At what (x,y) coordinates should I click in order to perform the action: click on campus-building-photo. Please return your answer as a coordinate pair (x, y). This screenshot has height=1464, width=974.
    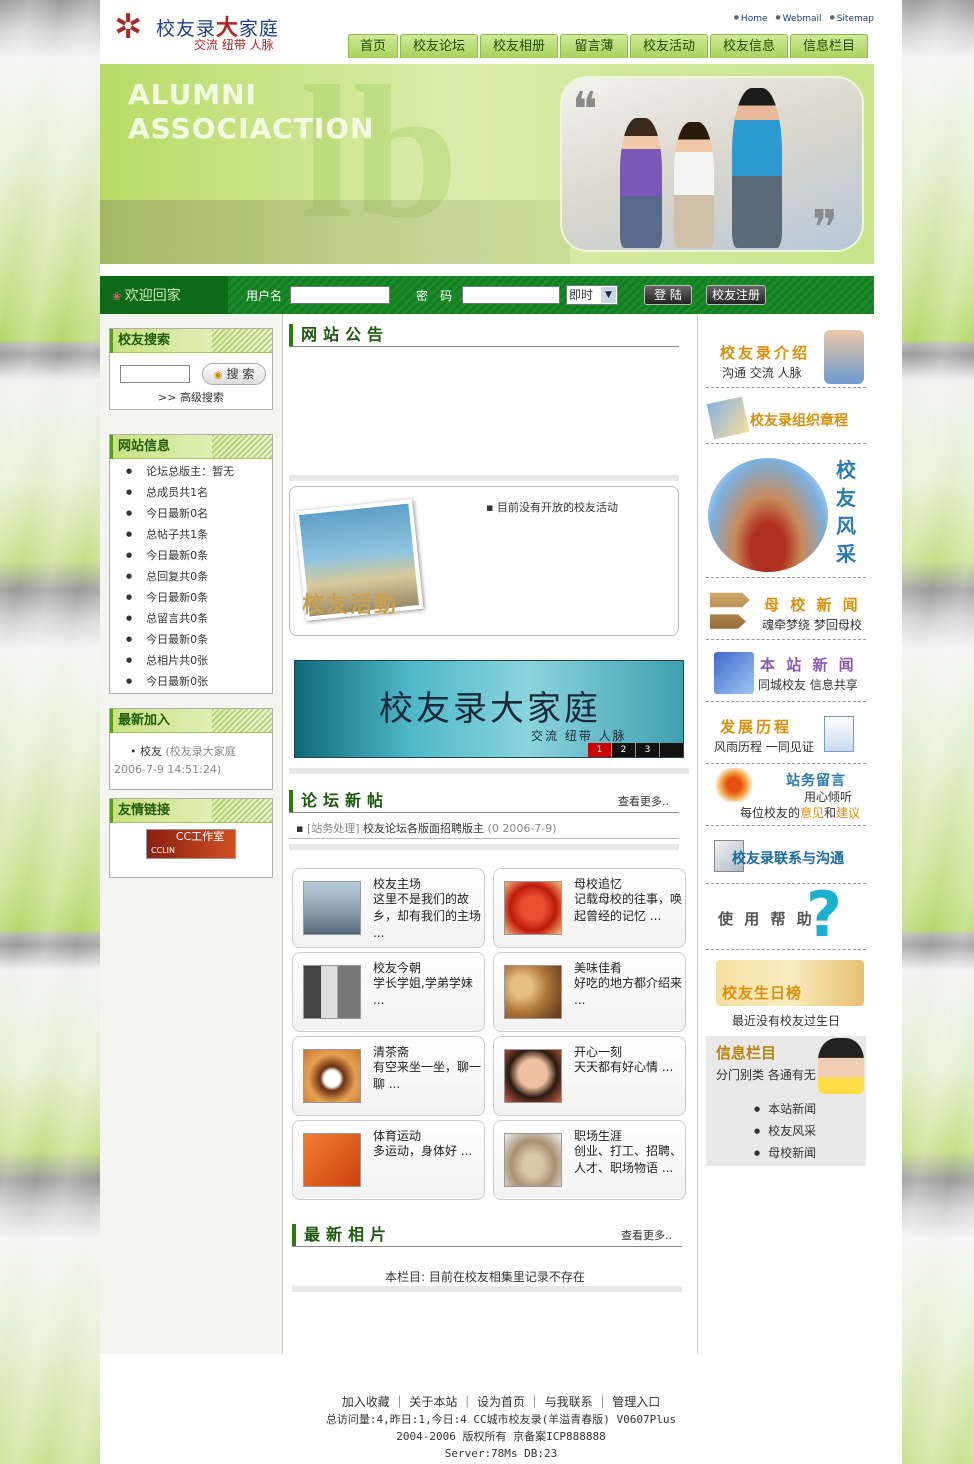
    Looking at the image, I should click on (768, 515).